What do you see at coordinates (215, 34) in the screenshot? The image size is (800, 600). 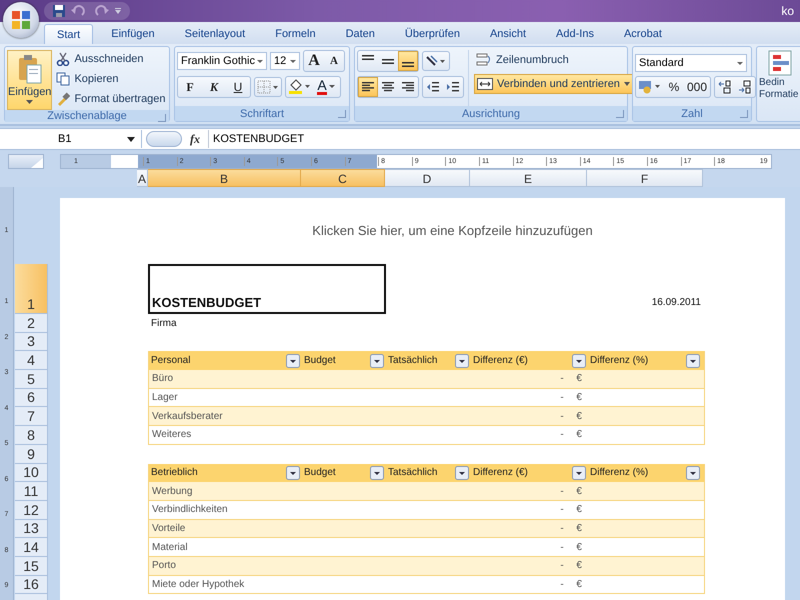 I see `ribbon-tab: Seitenlayout` at bounding box center [215, 34].